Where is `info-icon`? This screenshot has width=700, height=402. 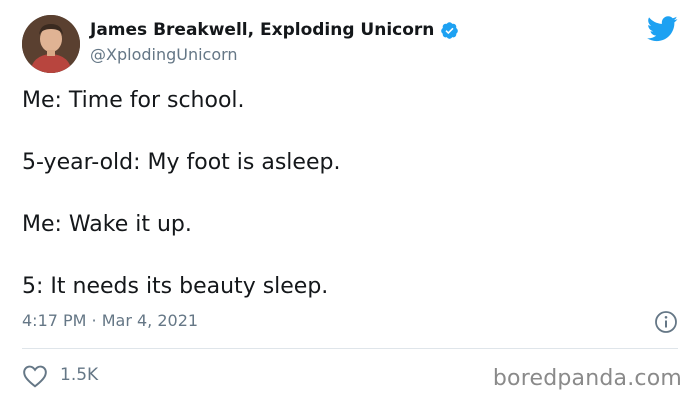
info-icon is located at coordinates (666, 322).